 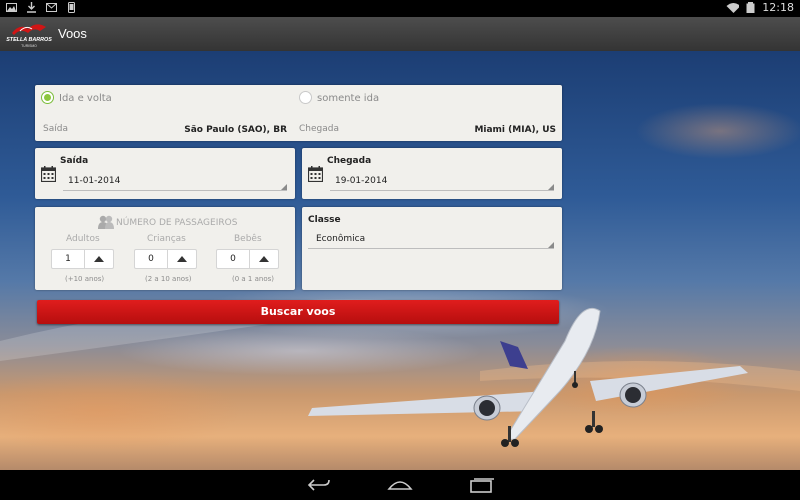 I want to click on origin-label: Saída, so click(x=55, y=129).